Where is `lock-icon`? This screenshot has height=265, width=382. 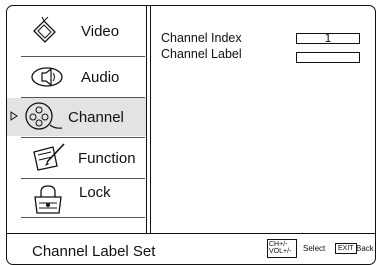
lock-icon is located at coordinates (48, 199).